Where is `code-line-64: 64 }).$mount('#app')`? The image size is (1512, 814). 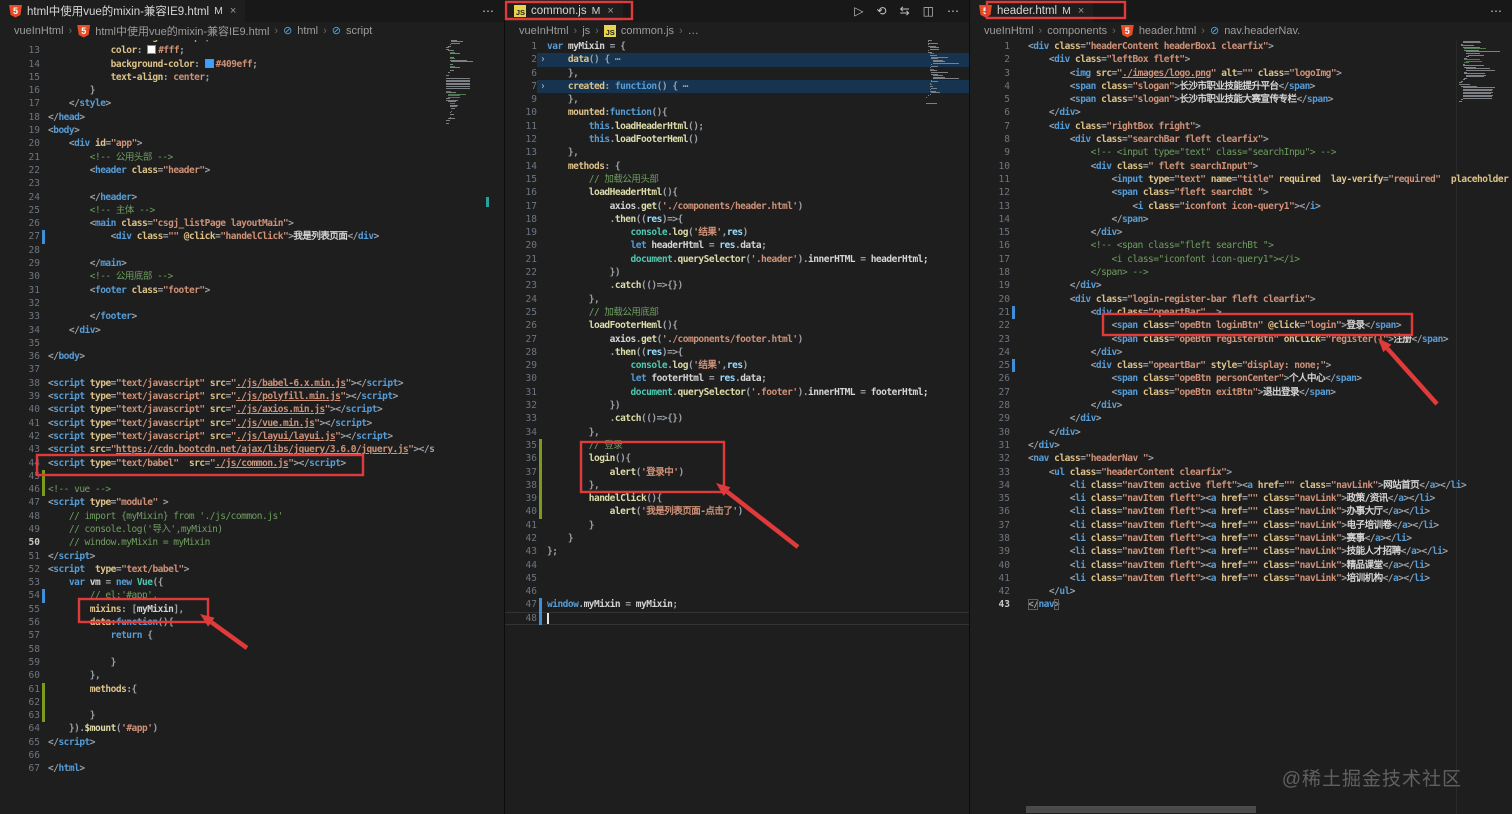 code-line-64: 64 }).$mount('#app') is located at coordinates (252, 728).